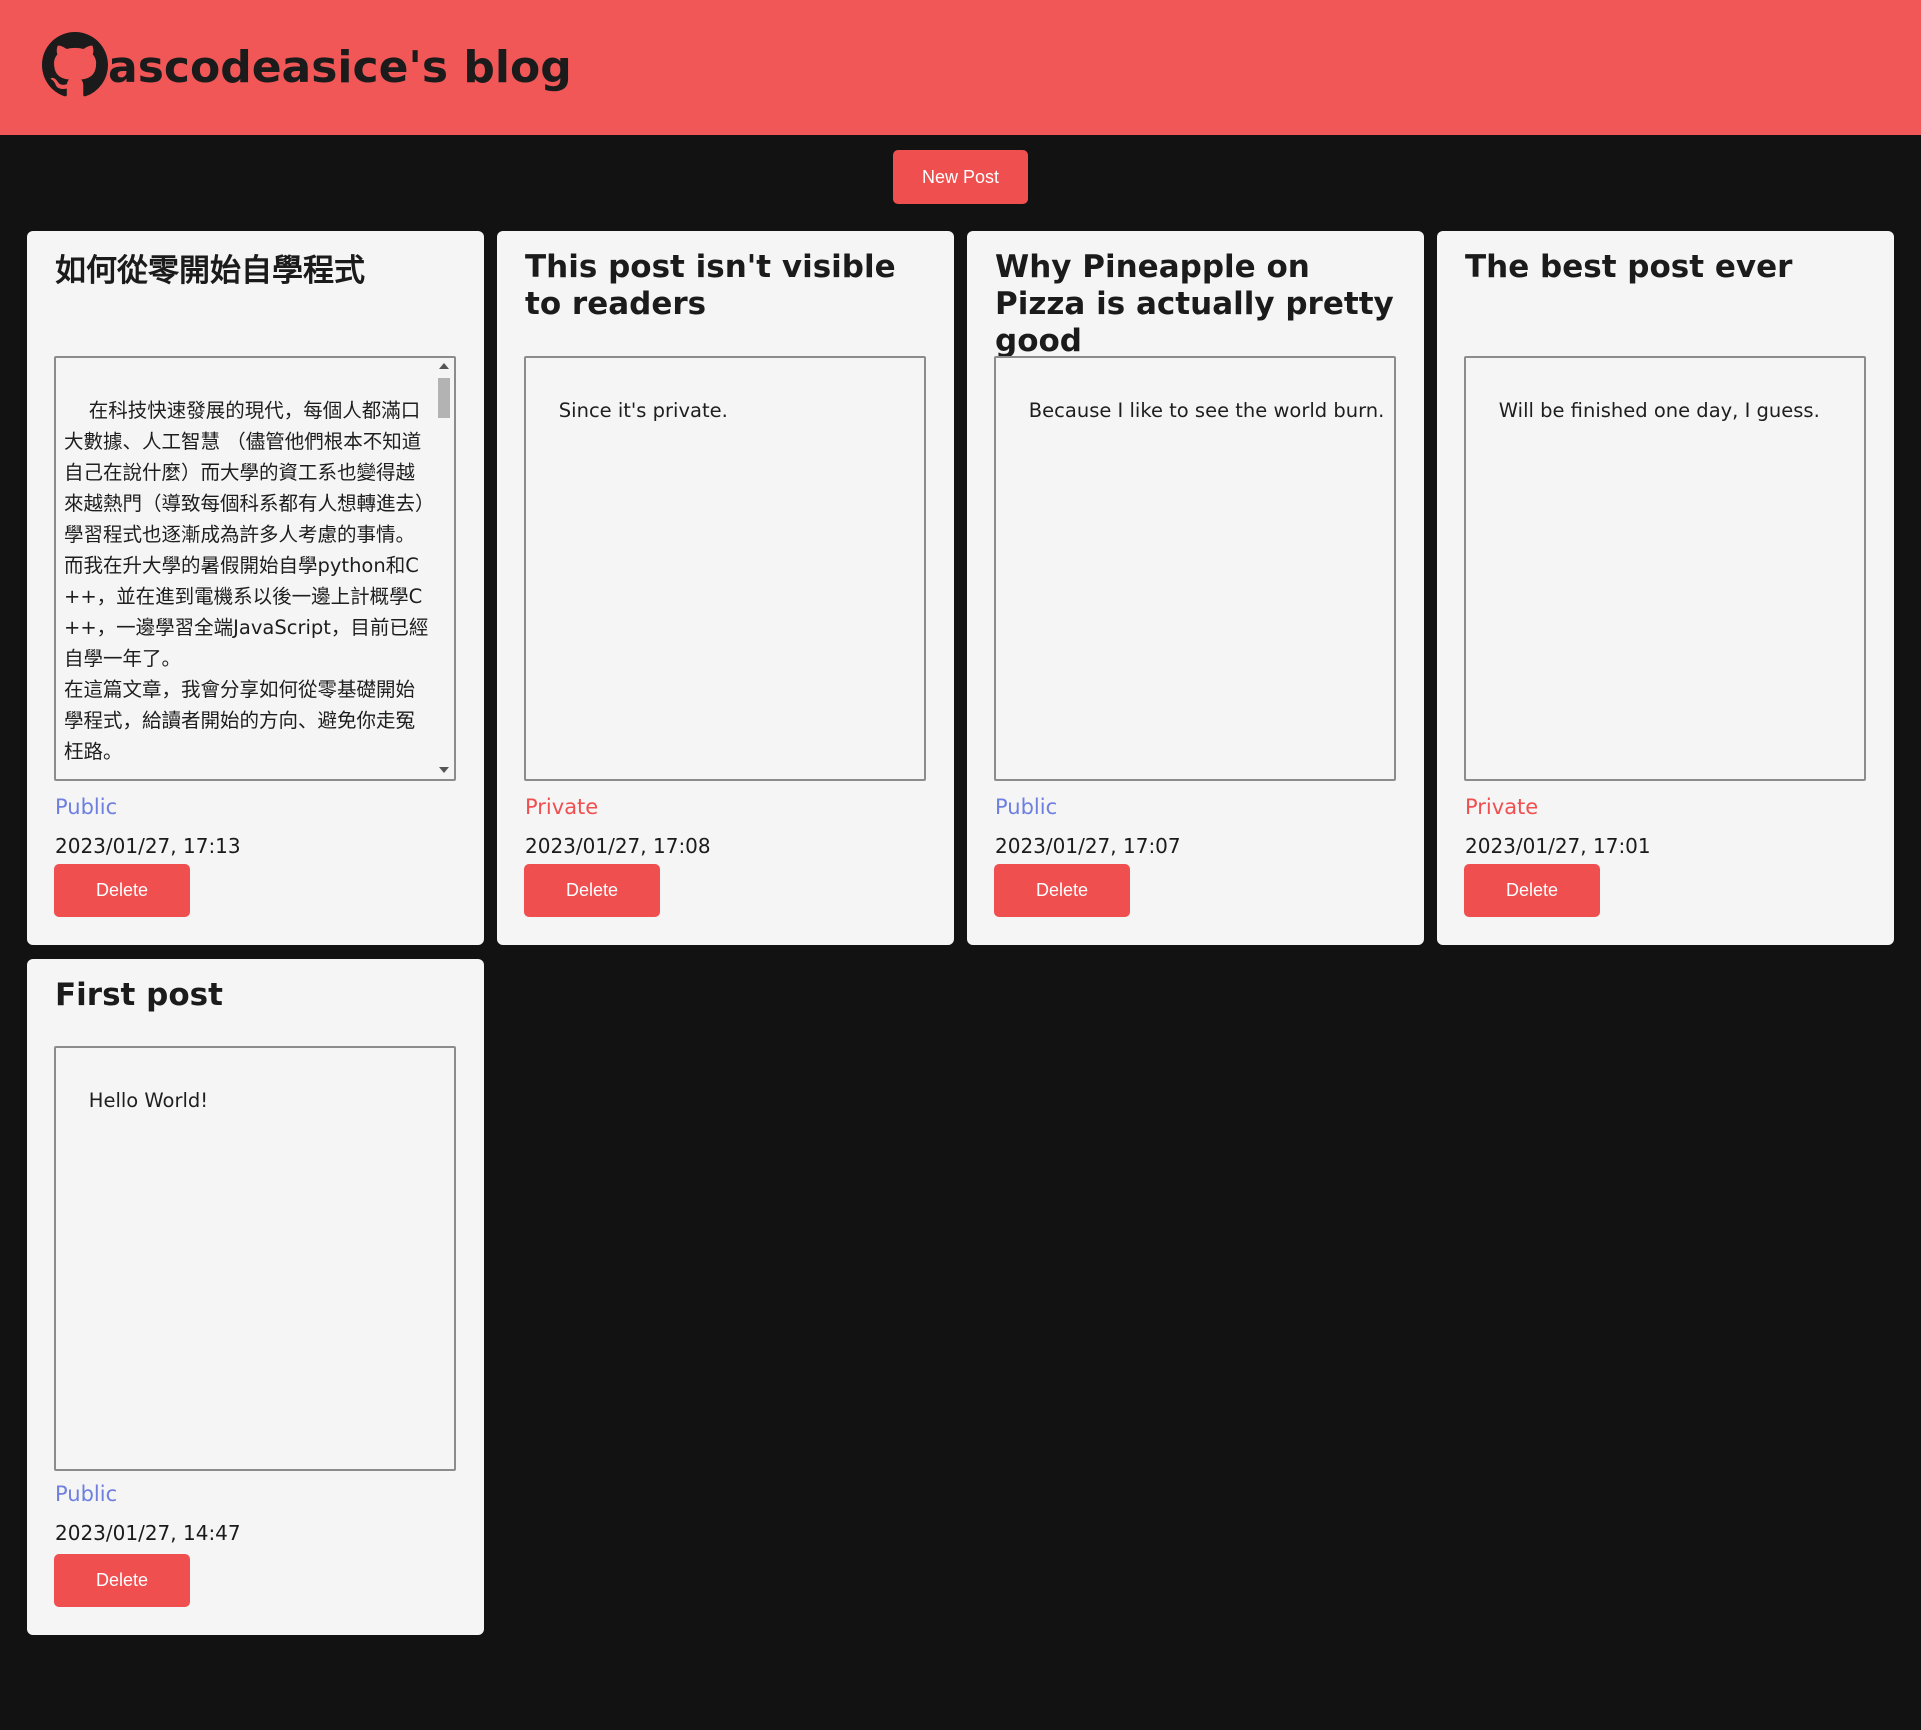 The width and height of the screenshot is (1921, 1730). I want to click on github-icon, so click(75, 65).